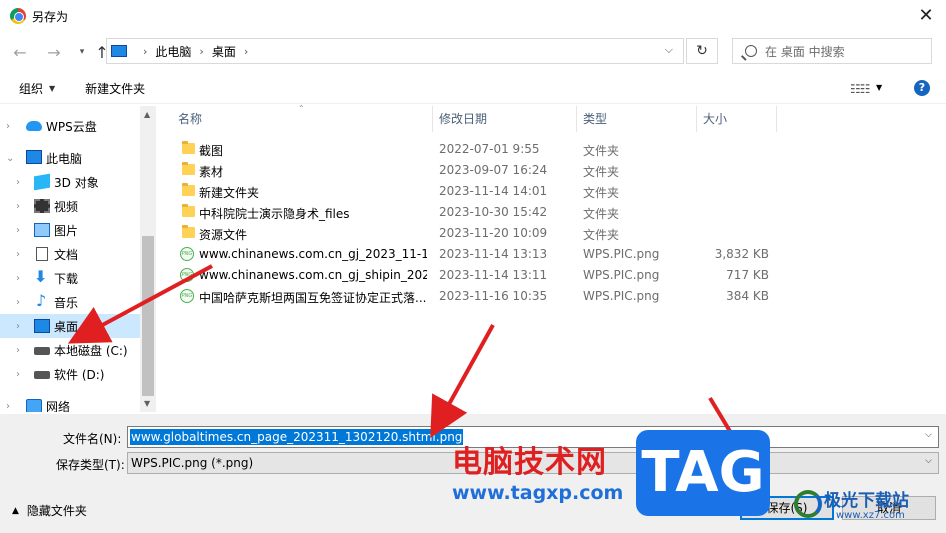 The height and width of the screenshot is (533, 946). I want to click on organize-label: 组织, so click(31, 89).